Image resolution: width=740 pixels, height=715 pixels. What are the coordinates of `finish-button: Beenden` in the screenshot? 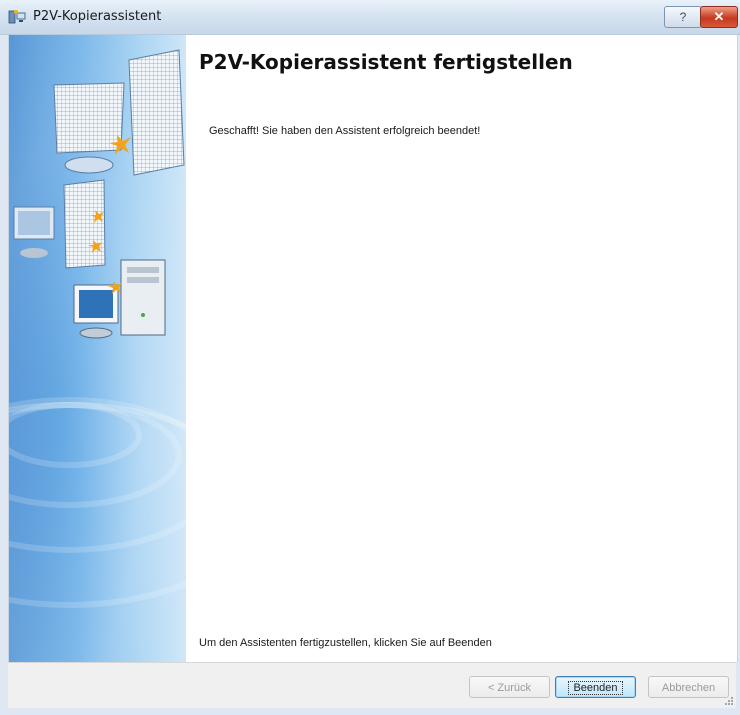 It's located at (595, 687).